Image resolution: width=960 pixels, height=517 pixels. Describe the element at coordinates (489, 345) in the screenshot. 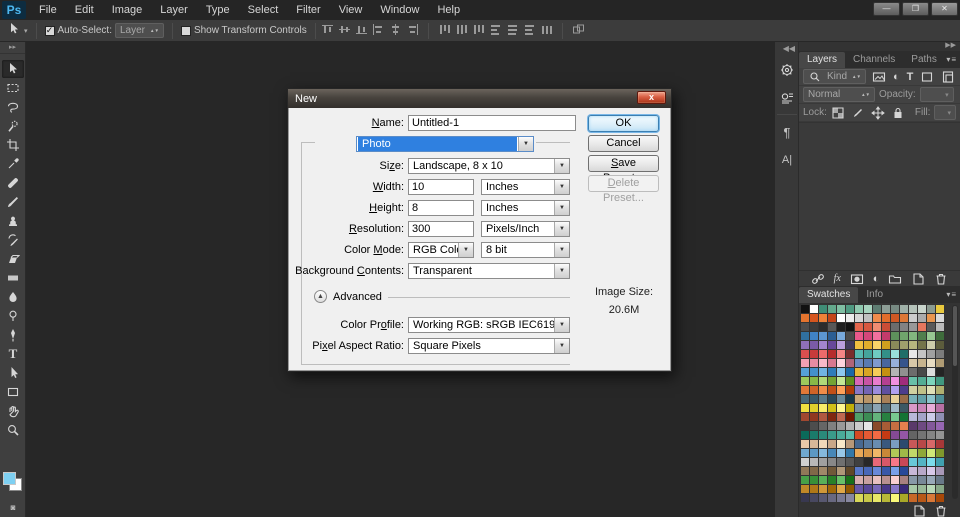

I see `pixel-aspect-ratio-dropdown: Square Pixels ▼` at that location.